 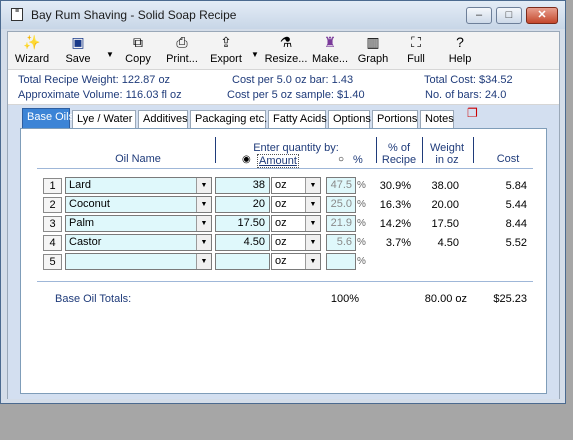 What do you see at coordinates (226, 59) in the screenshot?
I see `export-label: Export` at bounding box center [226, 59].